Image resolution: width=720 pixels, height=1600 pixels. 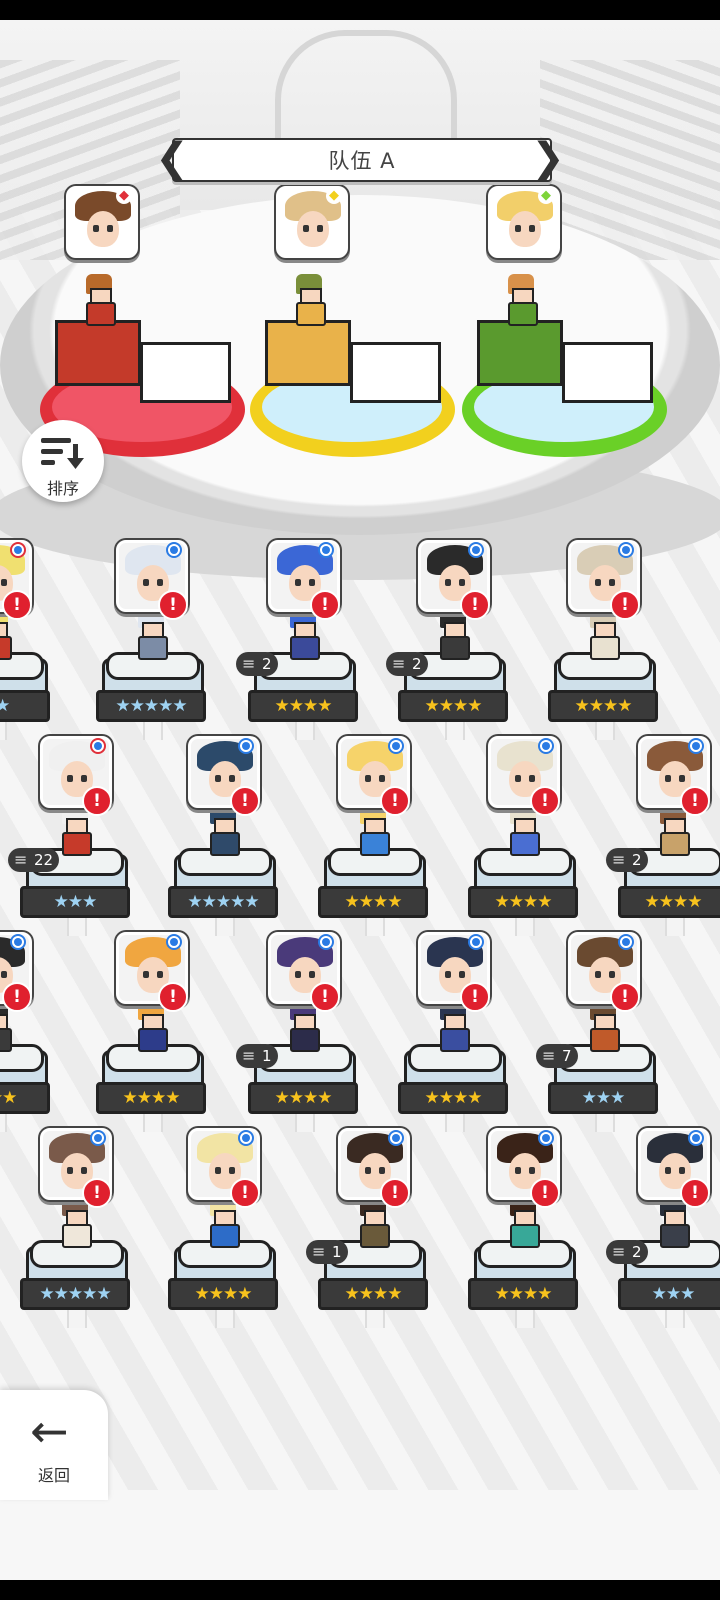 I want to click on back-button: ← 返回, so click(x=54, y=1445).